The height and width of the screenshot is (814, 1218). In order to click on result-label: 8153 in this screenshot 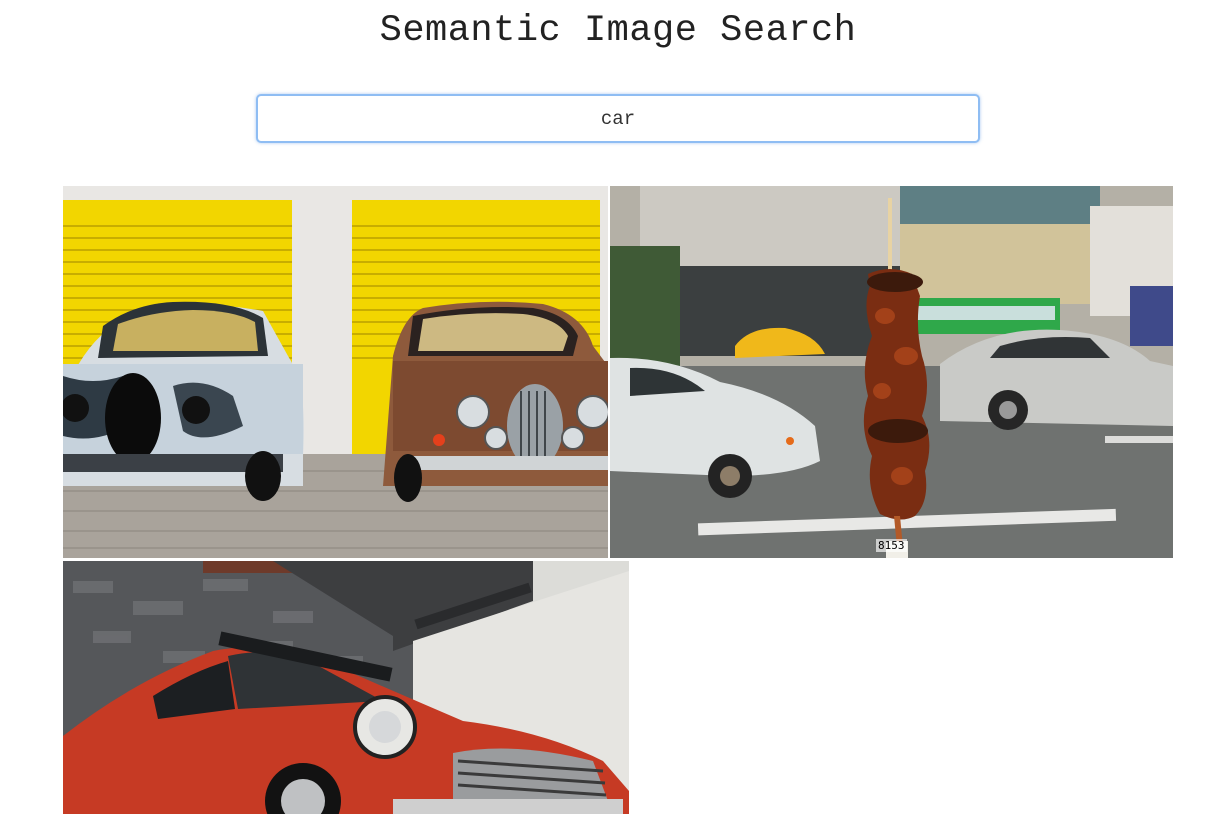, I will do `click(891, 545)`.